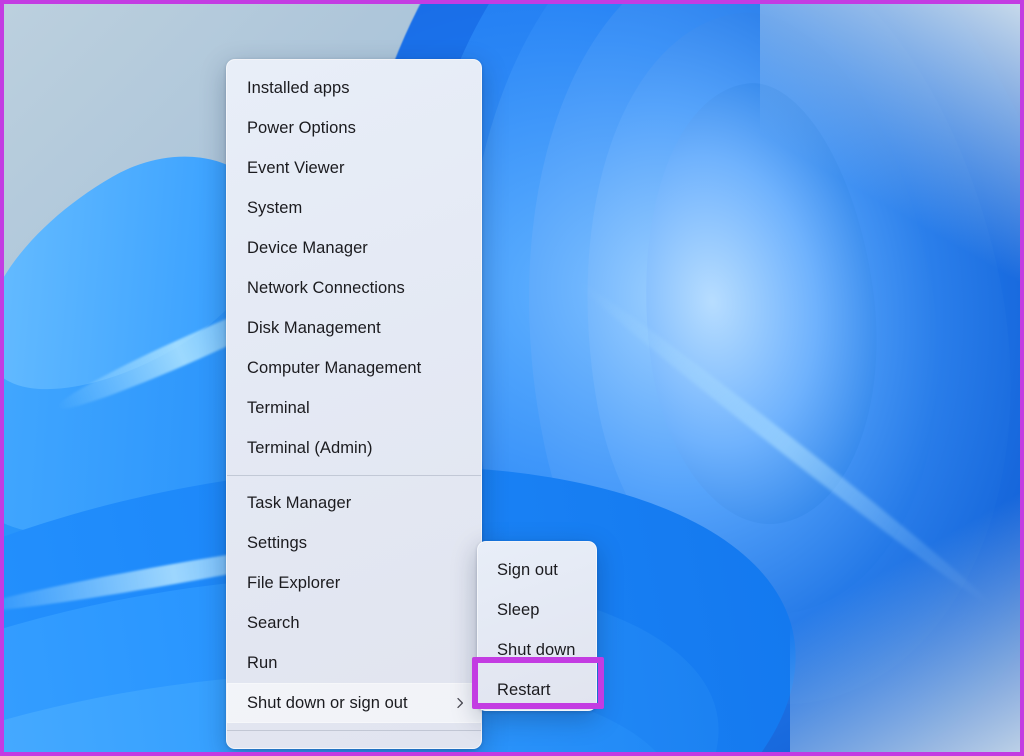 This screenshot has height=756, width=1024. Describe the element at coordinates (327, 702) in the screenshot. I see `menu-item-label: Shut down or sign out` at that location.